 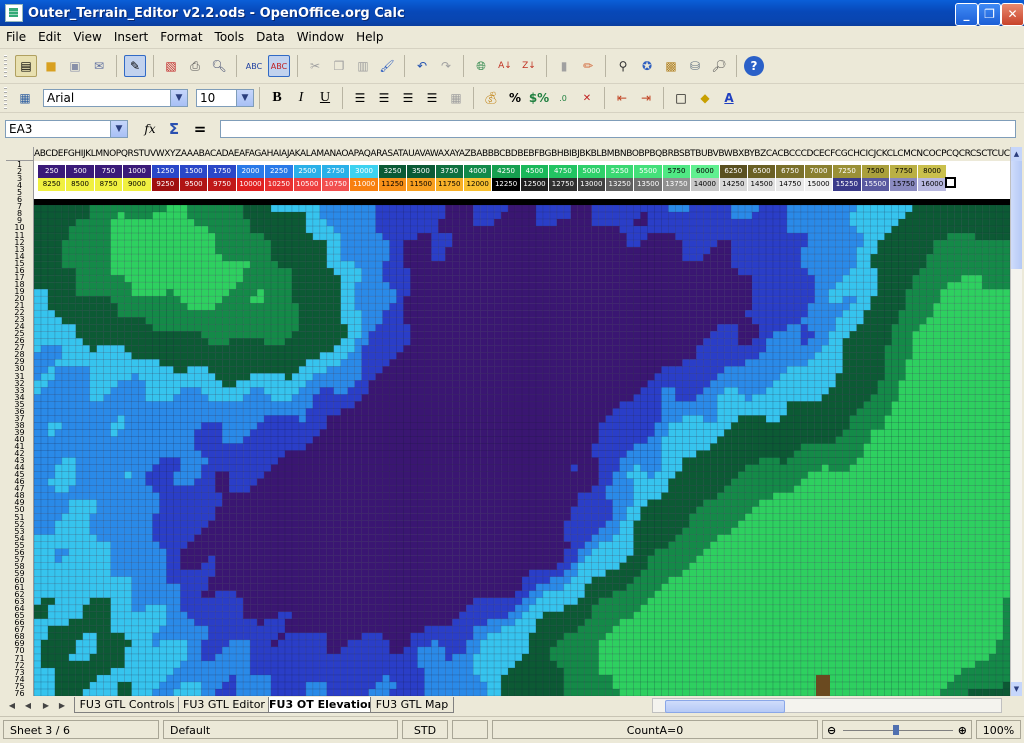 I want to click on horizontal-scrollbar, so click(x=827, y=705).